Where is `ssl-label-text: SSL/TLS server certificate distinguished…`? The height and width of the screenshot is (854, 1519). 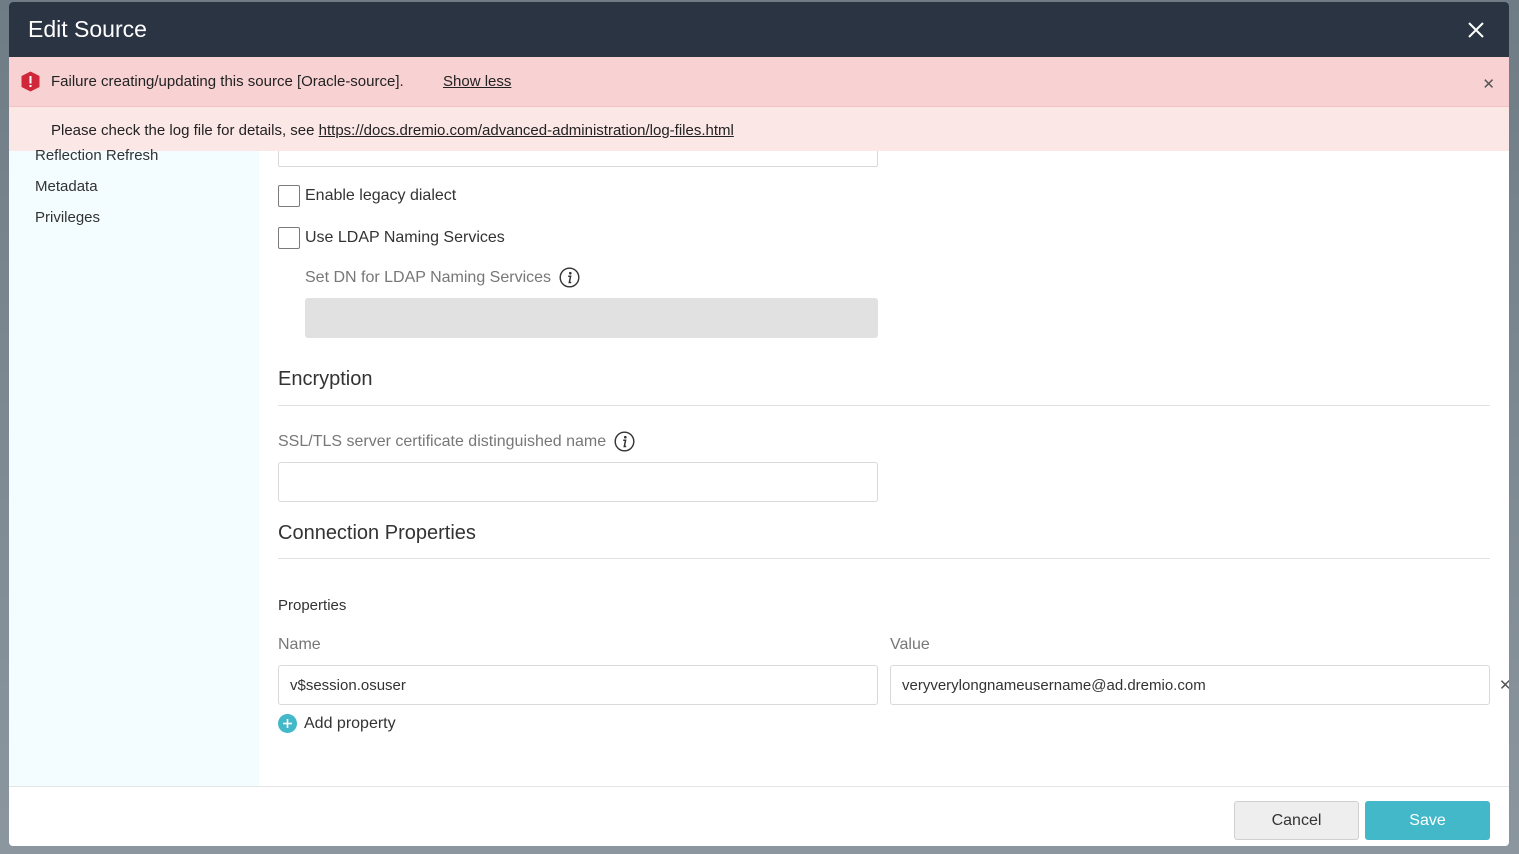
ssl-label-text: SSL/TLS server certificate distinguished… is located at coordinates (442, 441).